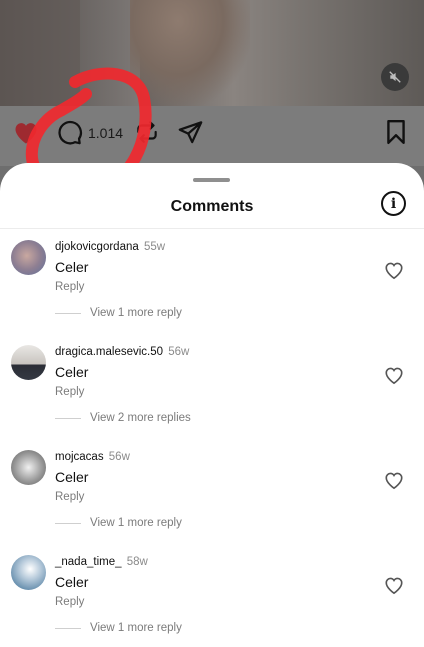  I want to click on bookmark-icon, so click(396, 132).